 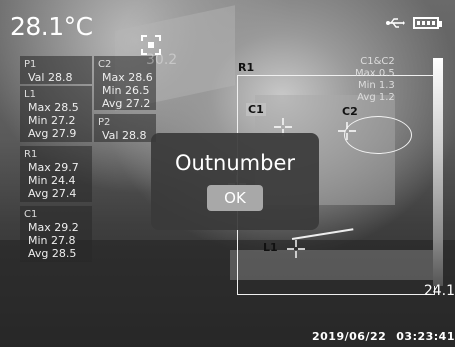 What do you see at coordinates (52, 253) in the screenshot?
I see `c1-avg: Avg 28.5` at bounding box center [52, 253].